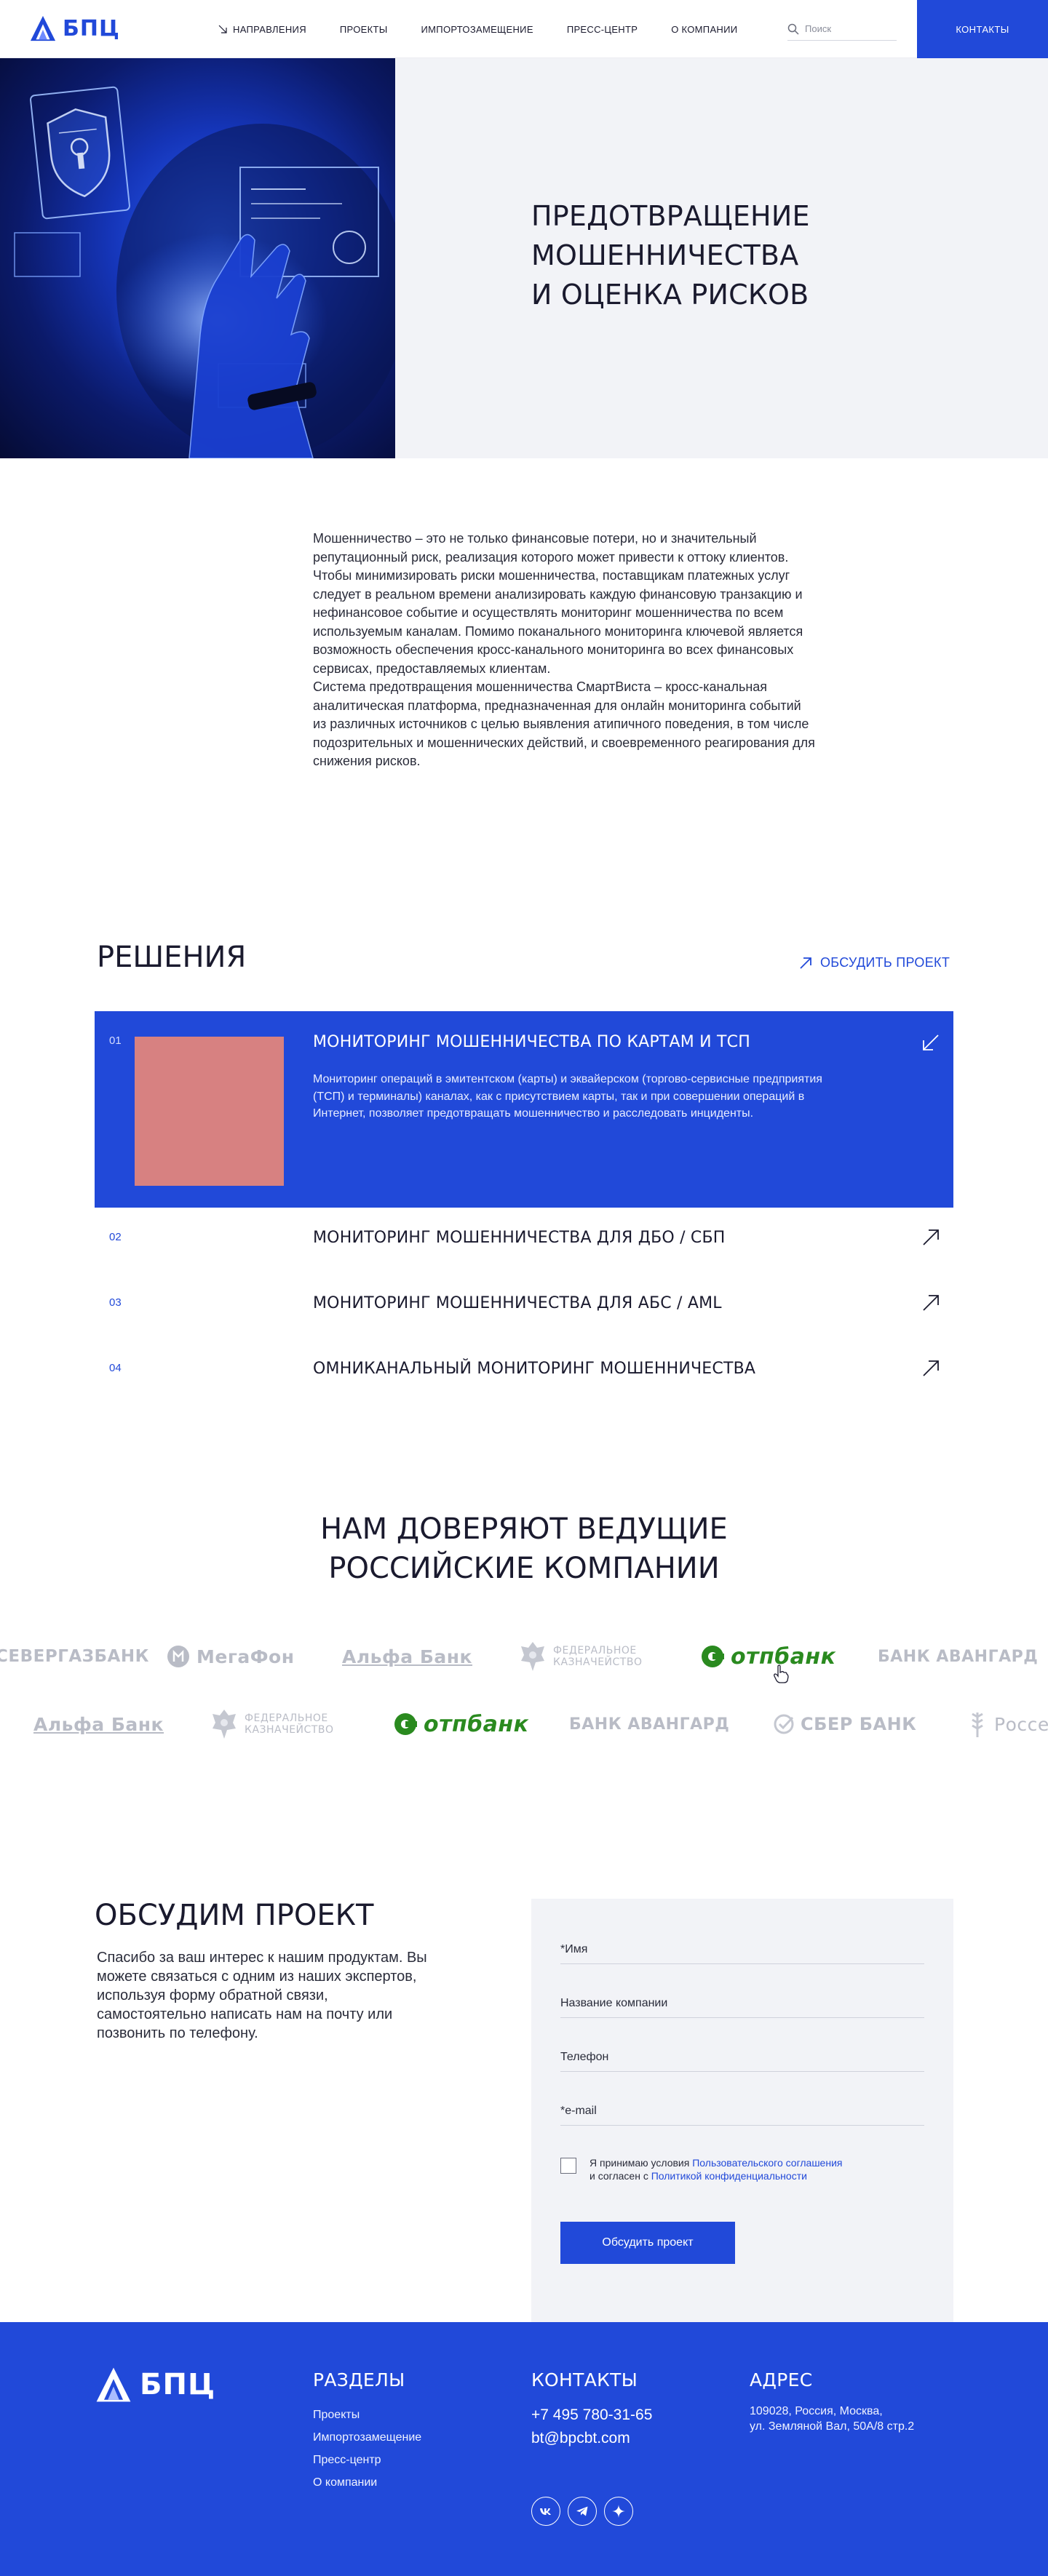 The width and height of the screenshot is (1048, 2576). I want to click on logo-text: БПЦ, so click(91, 28).